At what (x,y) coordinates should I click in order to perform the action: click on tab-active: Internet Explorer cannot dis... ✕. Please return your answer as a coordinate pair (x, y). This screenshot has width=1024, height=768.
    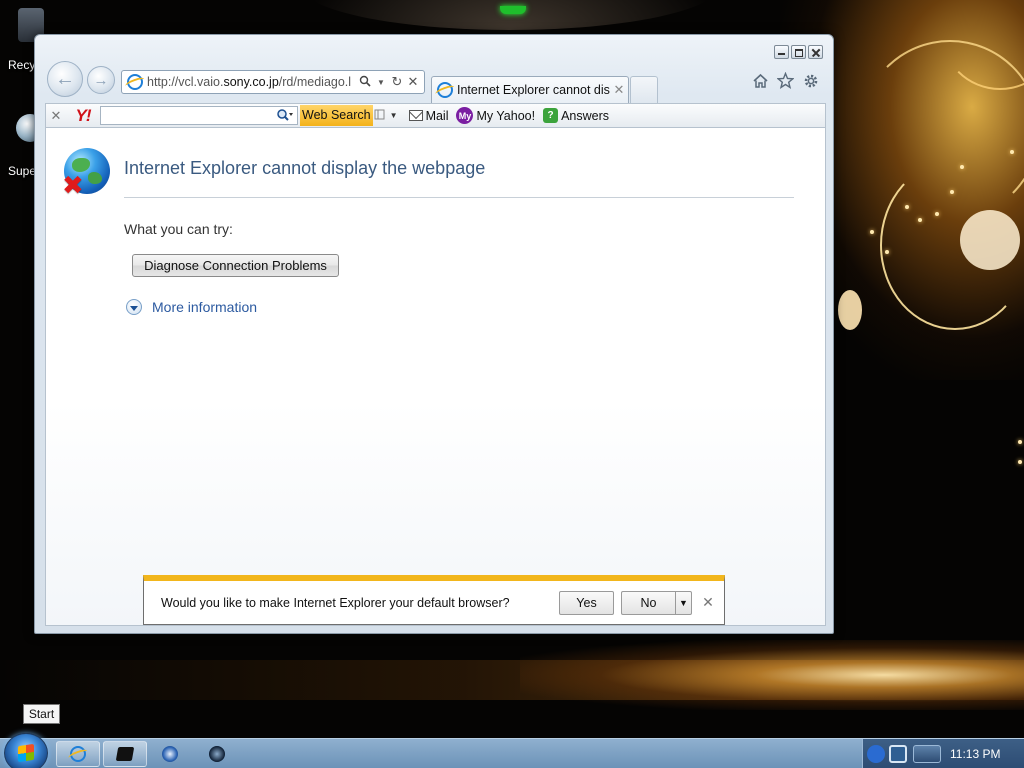
    Looking at the image, I should click on (530, 89).